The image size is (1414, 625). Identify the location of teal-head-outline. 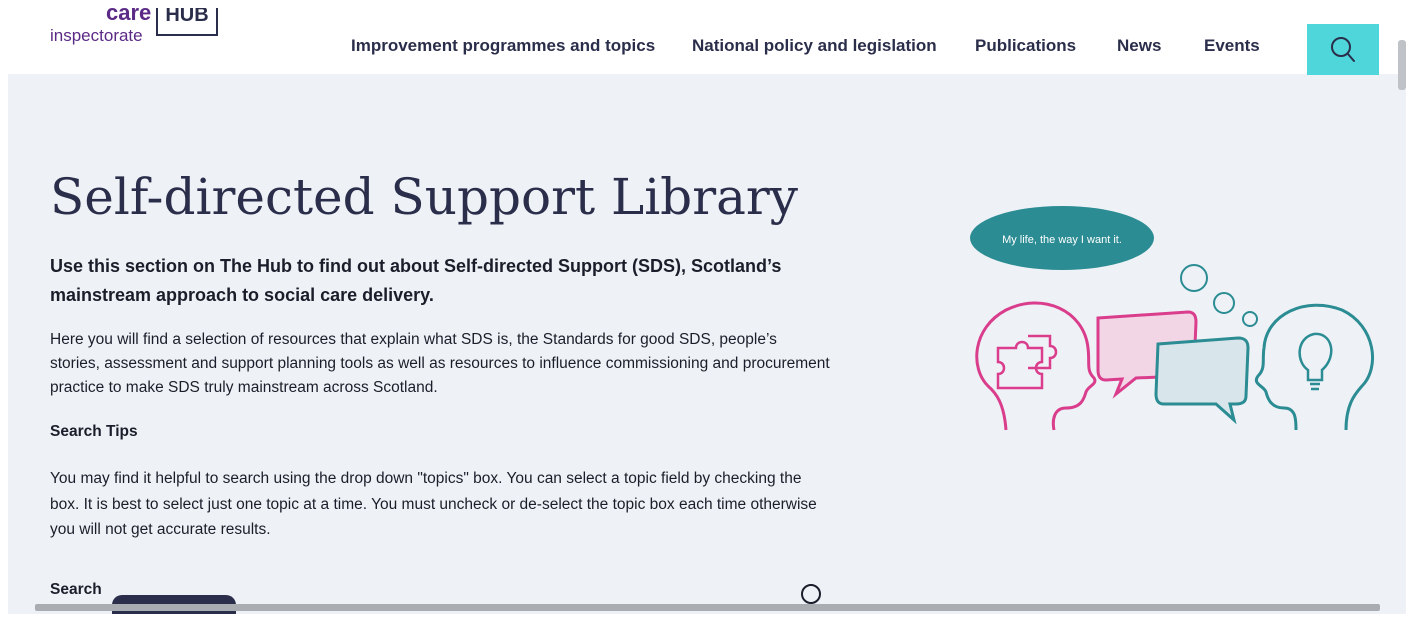
(1314, 367).